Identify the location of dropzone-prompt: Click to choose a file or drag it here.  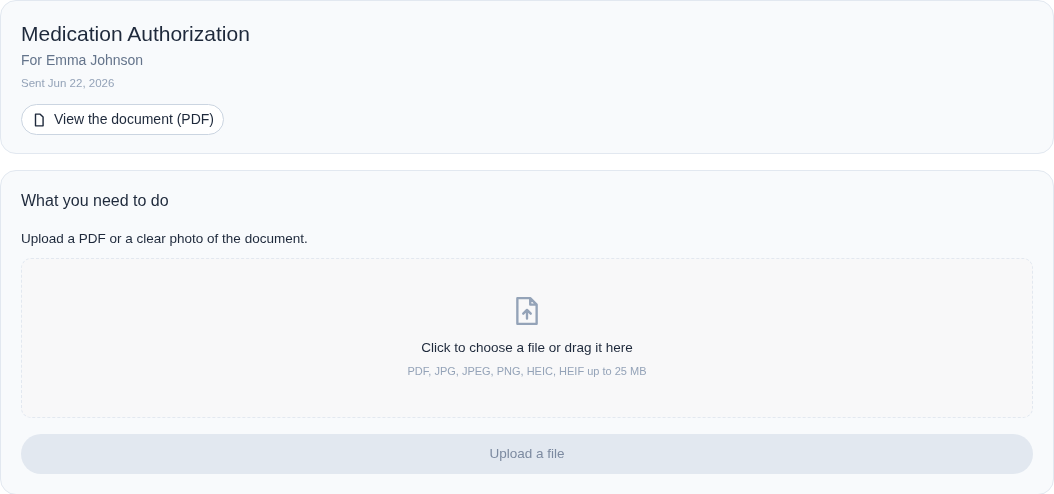
(527, 348).